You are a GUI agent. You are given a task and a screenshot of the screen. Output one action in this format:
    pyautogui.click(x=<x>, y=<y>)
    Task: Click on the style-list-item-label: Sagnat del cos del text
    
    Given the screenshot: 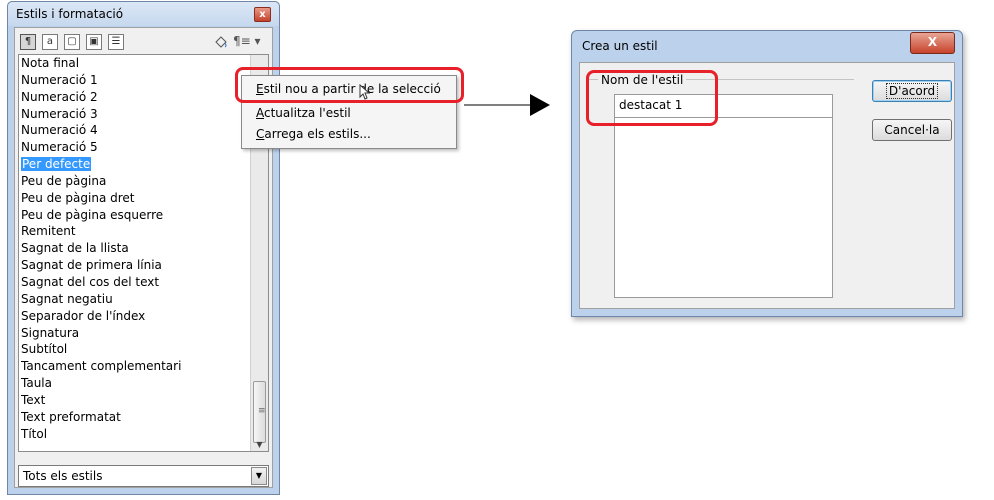 What is the action you would take?
    pyautogui.click(x=90, y=281)
    